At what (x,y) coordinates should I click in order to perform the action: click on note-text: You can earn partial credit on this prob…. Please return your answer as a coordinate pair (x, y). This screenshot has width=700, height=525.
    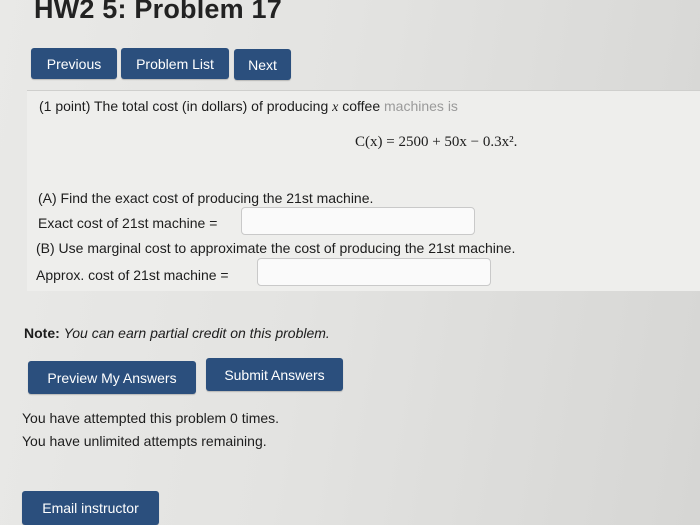
    Looking at the image, I should click on (196, 333).